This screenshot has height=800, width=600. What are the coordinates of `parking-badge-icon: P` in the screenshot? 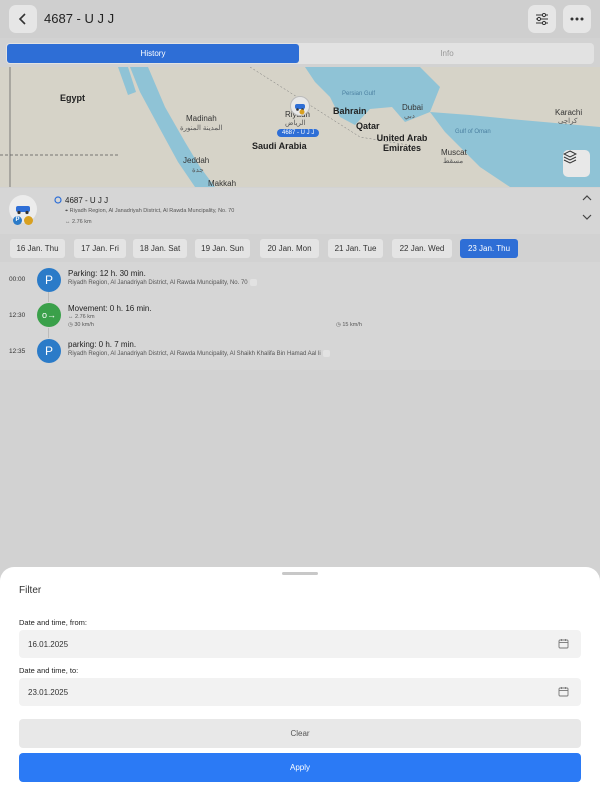 It's located at (17, 220).